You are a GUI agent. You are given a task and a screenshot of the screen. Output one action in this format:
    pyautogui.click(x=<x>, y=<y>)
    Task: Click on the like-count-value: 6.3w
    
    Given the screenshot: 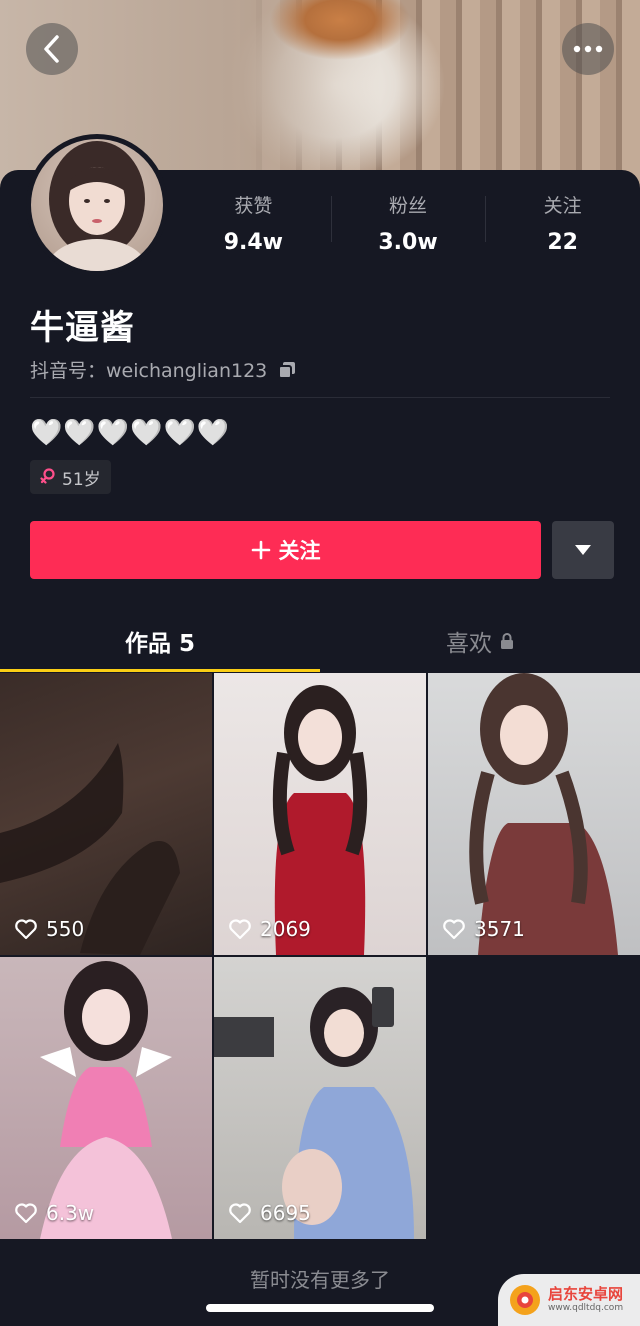 What is the action you would take?
    pyautogui.click(x=70, y=1213)
    